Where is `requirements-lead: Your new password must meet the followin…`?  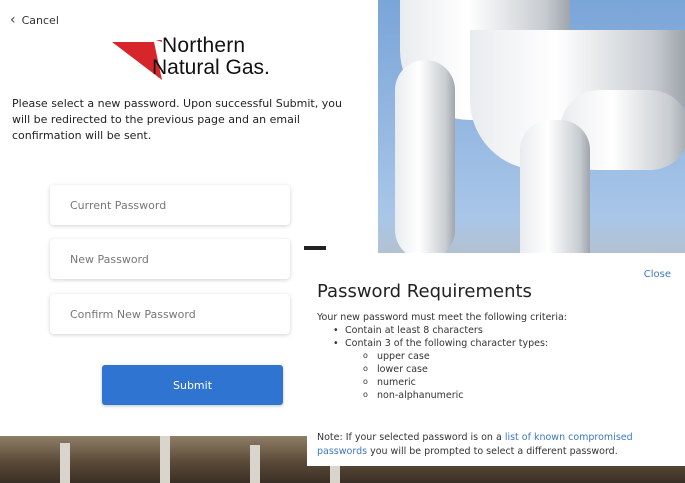
requirements-lead: Your new password must meet the followin… is located at coordinates (442, 317).